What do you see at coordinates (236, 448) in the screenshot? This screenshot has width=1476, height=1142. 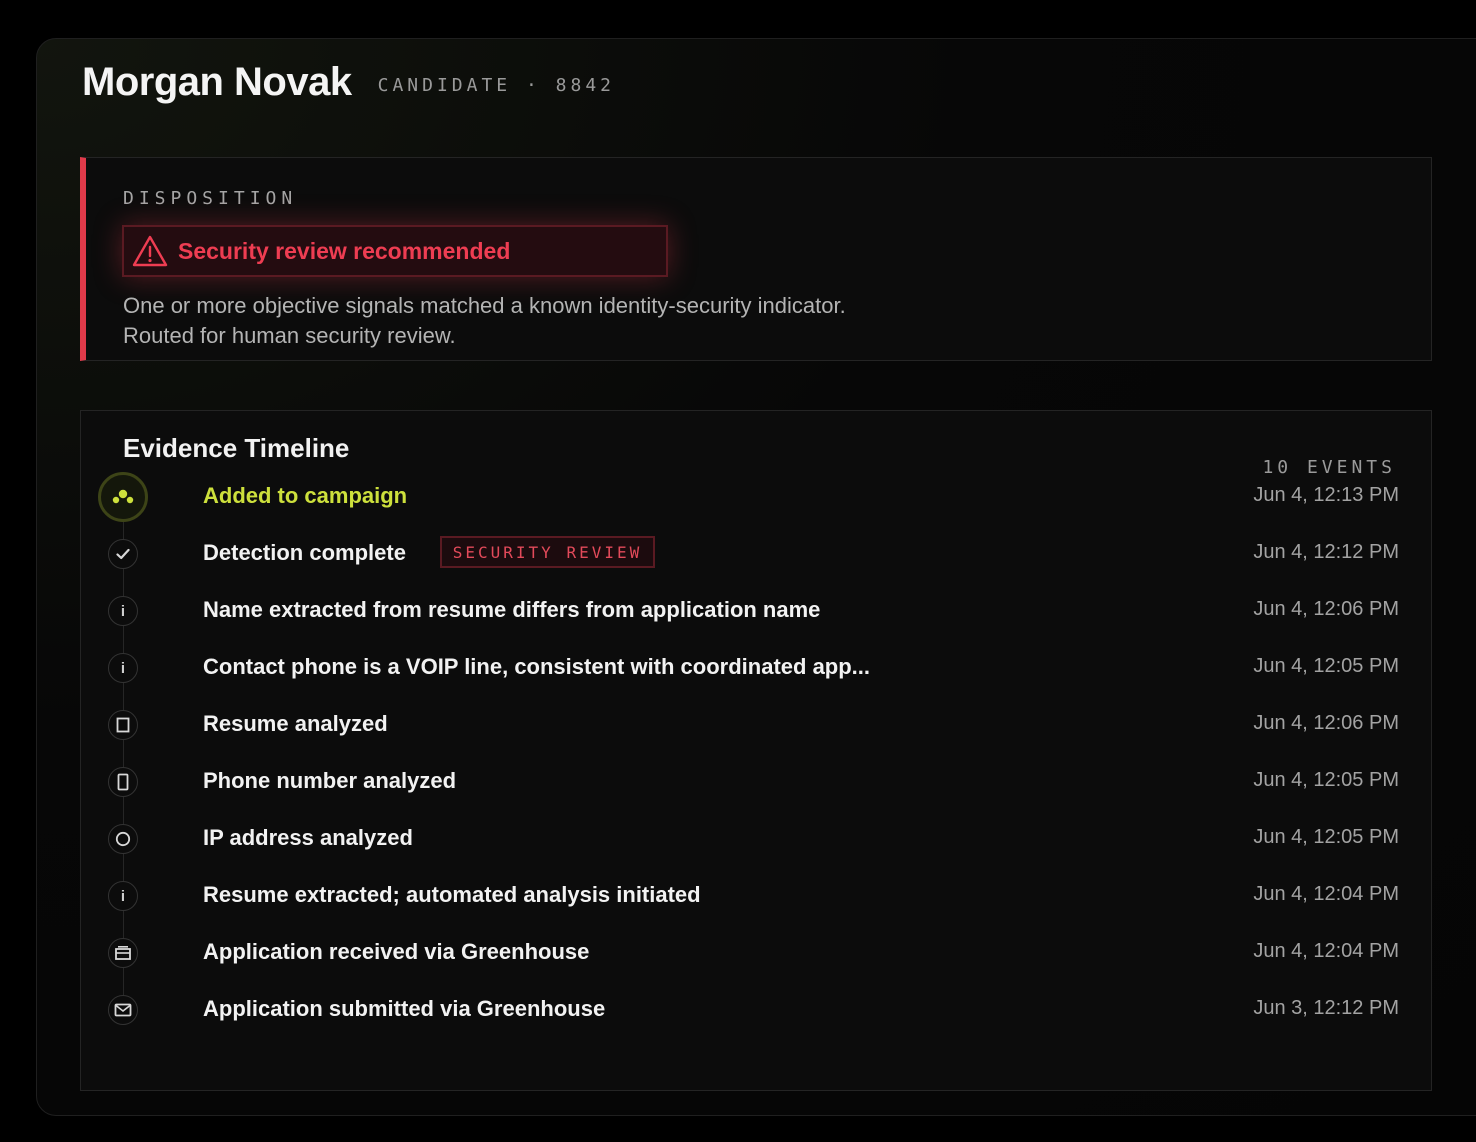 I see `timeline-title: Evidence Timeline` at bounding box center [236, 448].